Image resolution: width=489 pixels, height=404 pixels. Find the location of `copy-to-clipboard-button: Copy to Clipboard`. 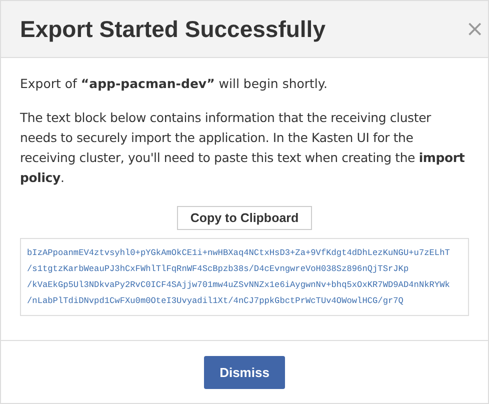

copy-to-clipboard-button: Copy to Clipboard is located at coordinates (244, 218).